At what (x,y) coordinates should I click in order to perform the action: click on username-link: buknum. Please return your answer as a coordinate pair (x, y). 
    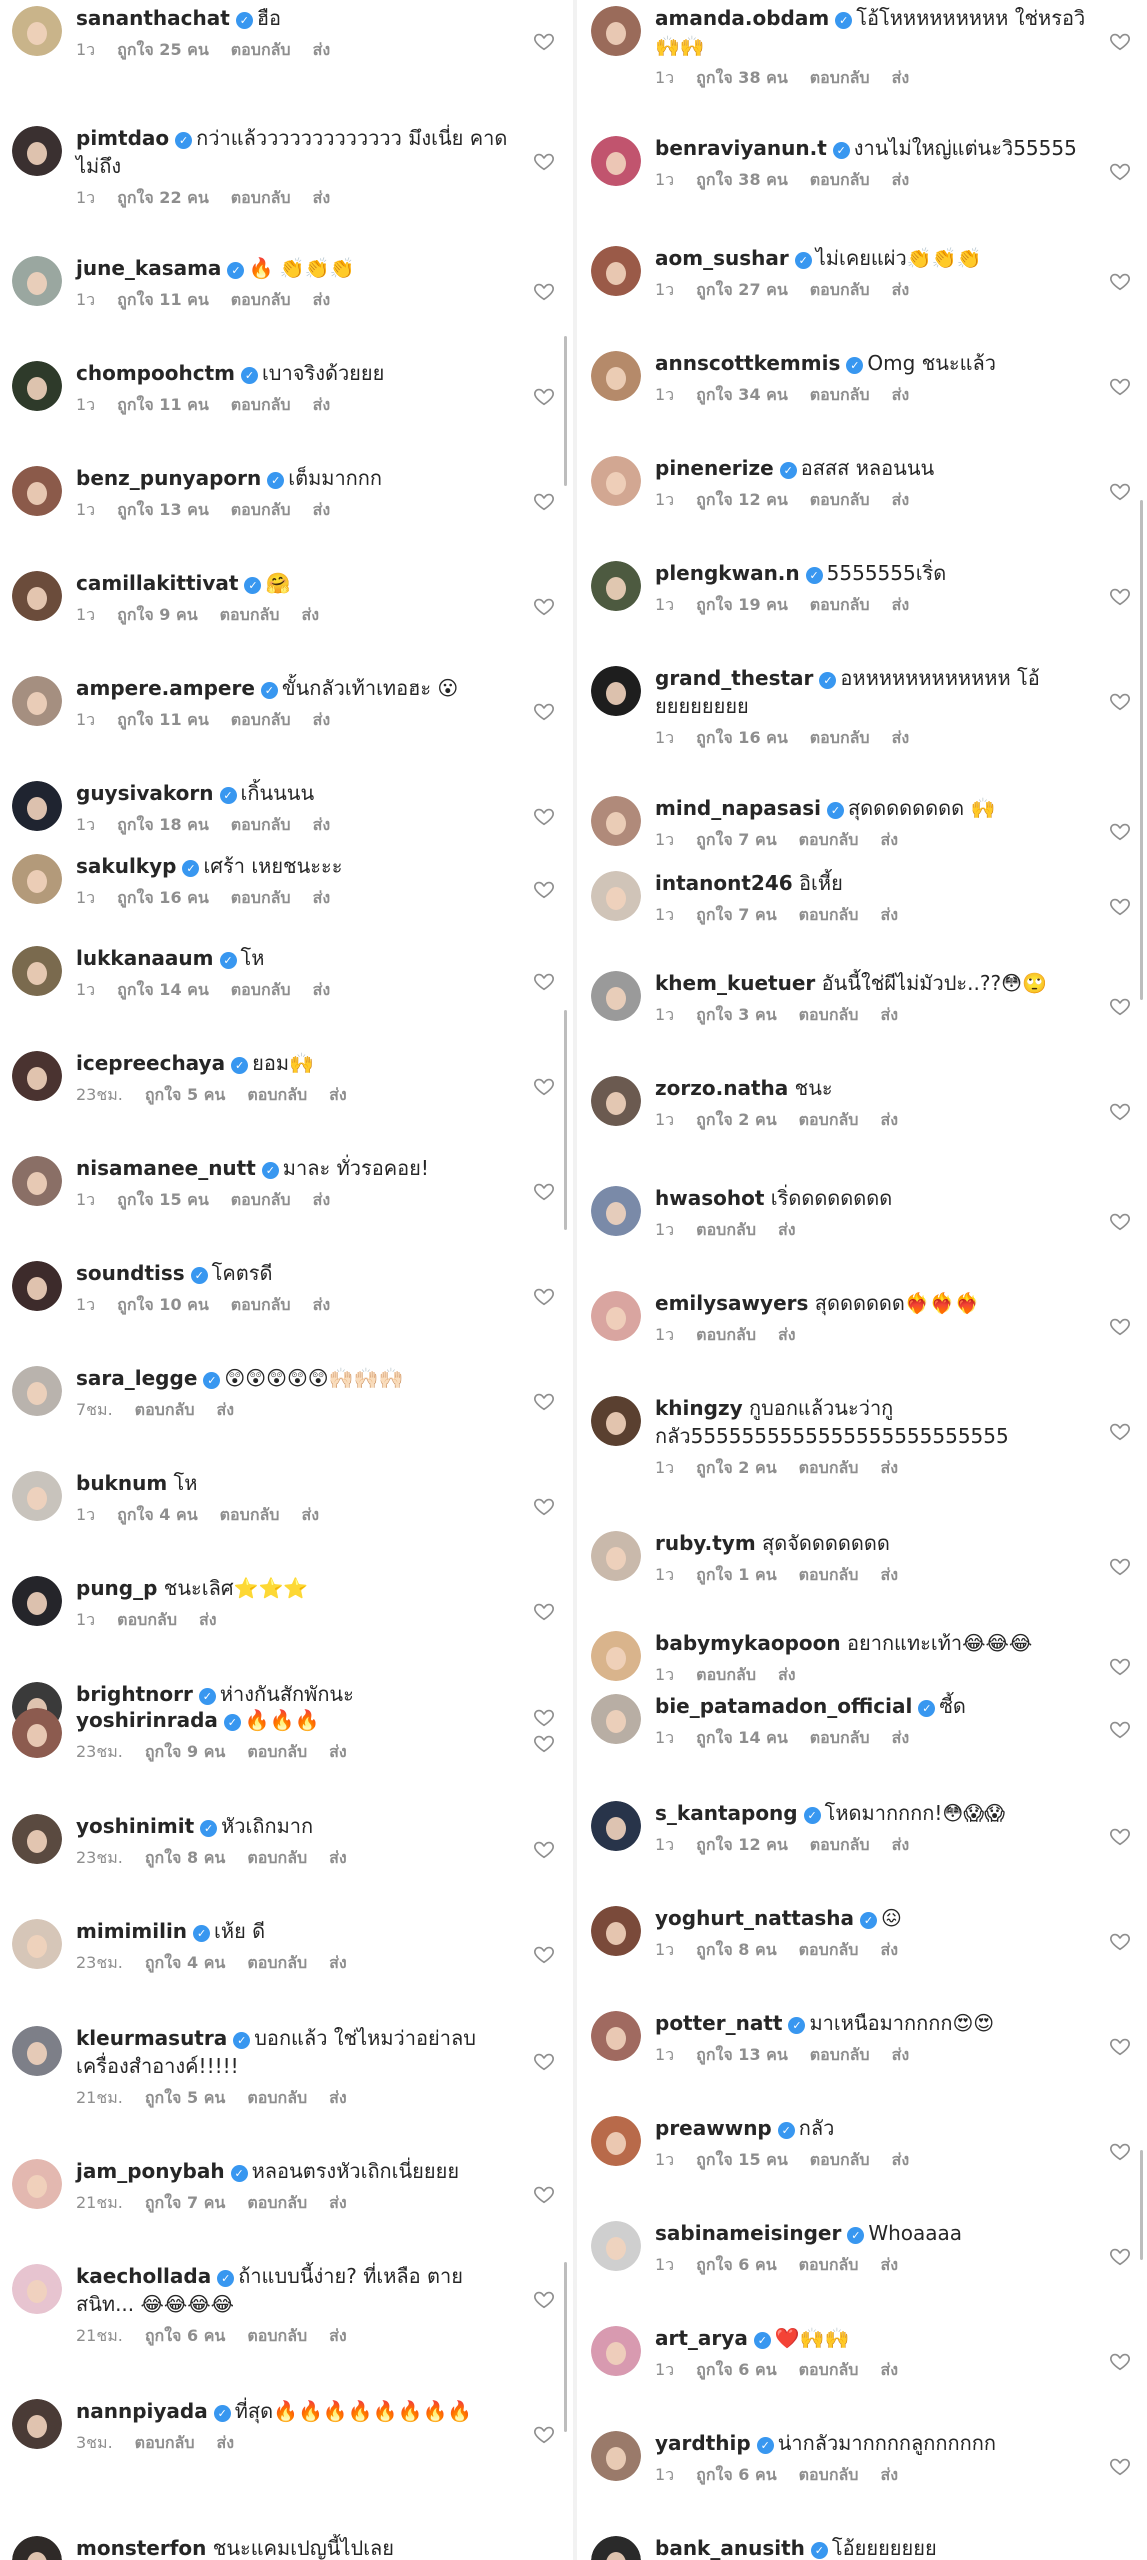
    Looking at the image, I should click on (121, 1483).